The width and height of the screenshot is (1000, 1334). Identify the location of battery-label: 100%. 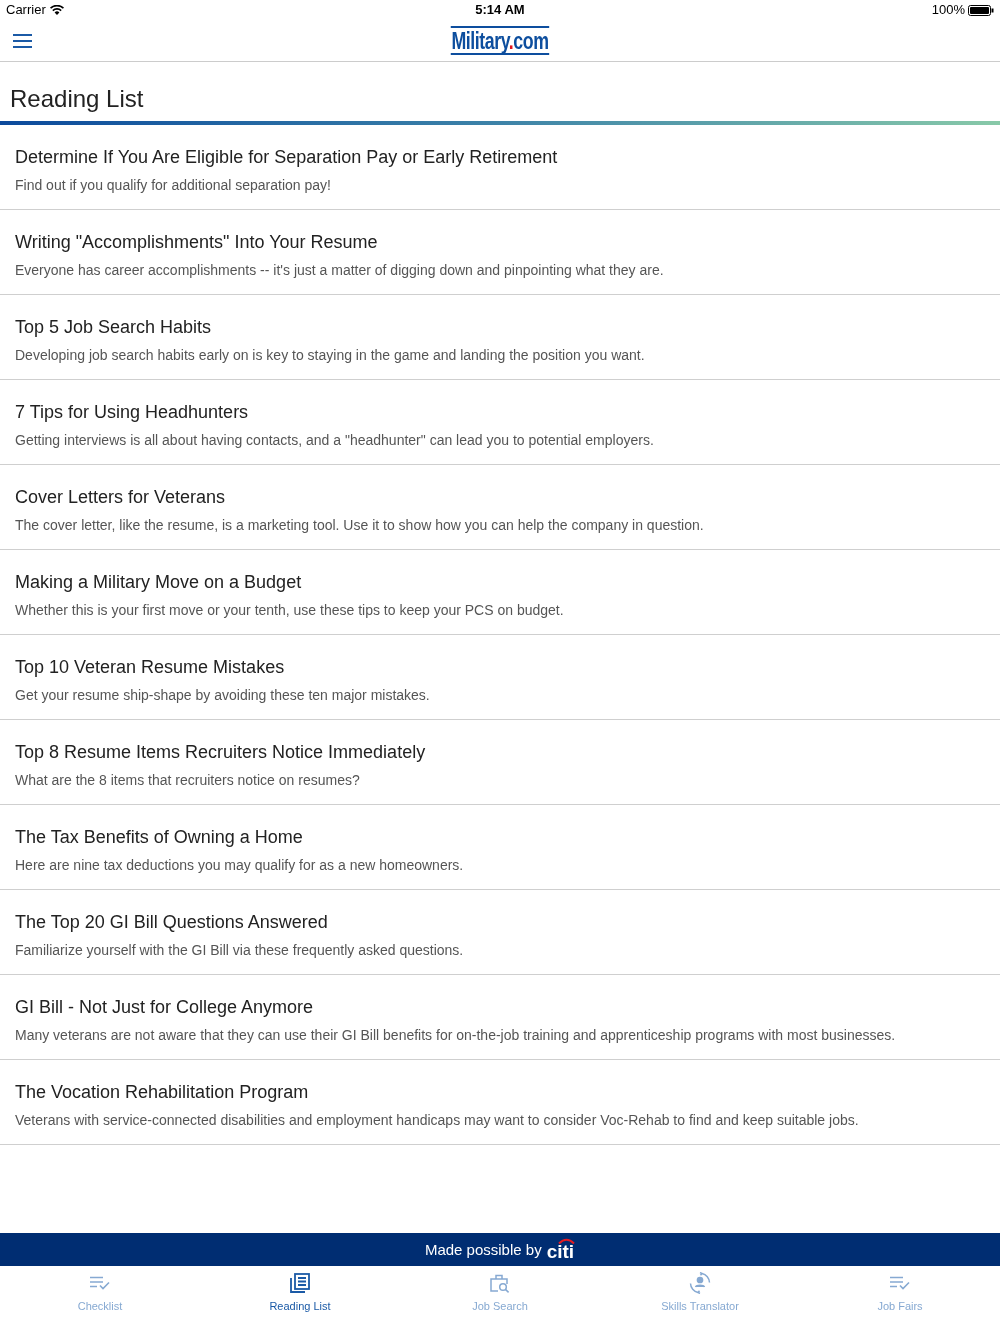
(948, 10).